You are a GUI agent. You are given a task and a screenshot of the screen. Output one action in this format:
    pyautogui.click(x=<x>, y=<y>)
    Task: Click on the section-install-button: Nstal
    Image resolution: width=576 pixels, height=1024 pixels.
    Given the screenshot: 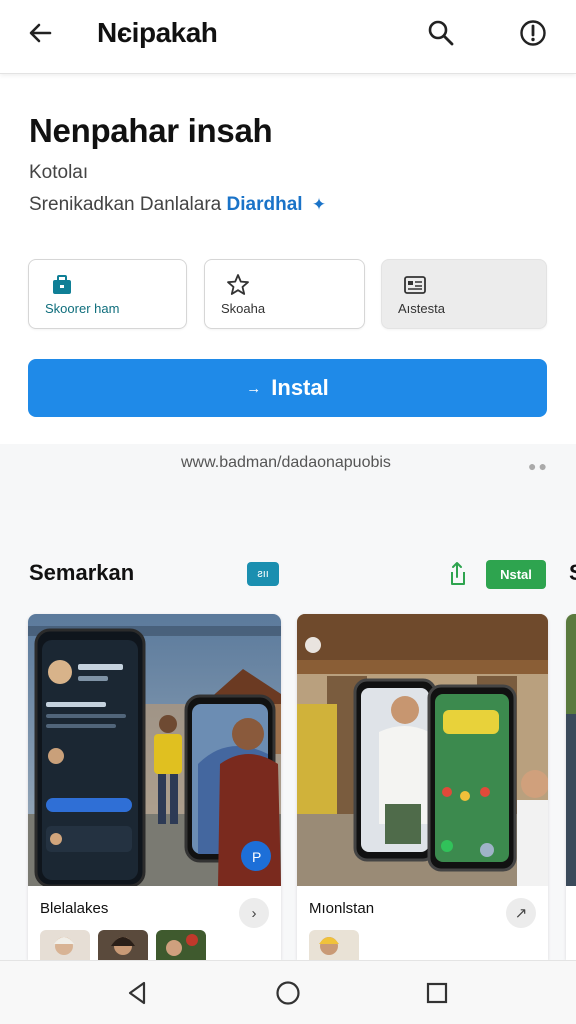 What is the action you would take?
    pyautogui.click(x=516, y=574)
    